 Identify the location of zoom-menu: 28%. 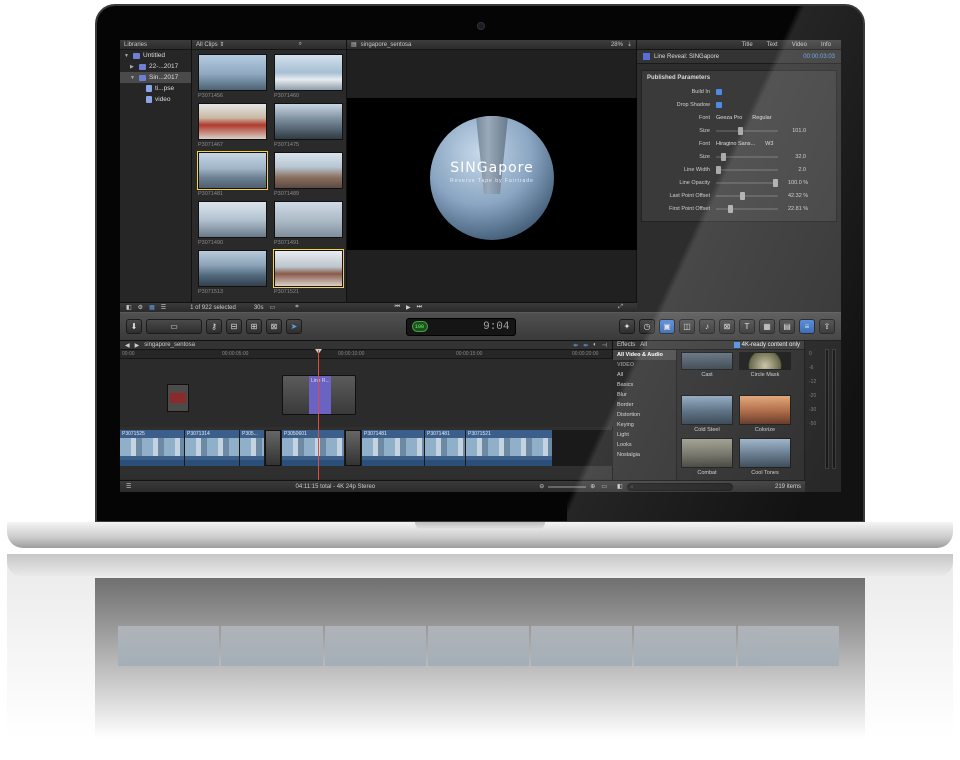
(617, 45).